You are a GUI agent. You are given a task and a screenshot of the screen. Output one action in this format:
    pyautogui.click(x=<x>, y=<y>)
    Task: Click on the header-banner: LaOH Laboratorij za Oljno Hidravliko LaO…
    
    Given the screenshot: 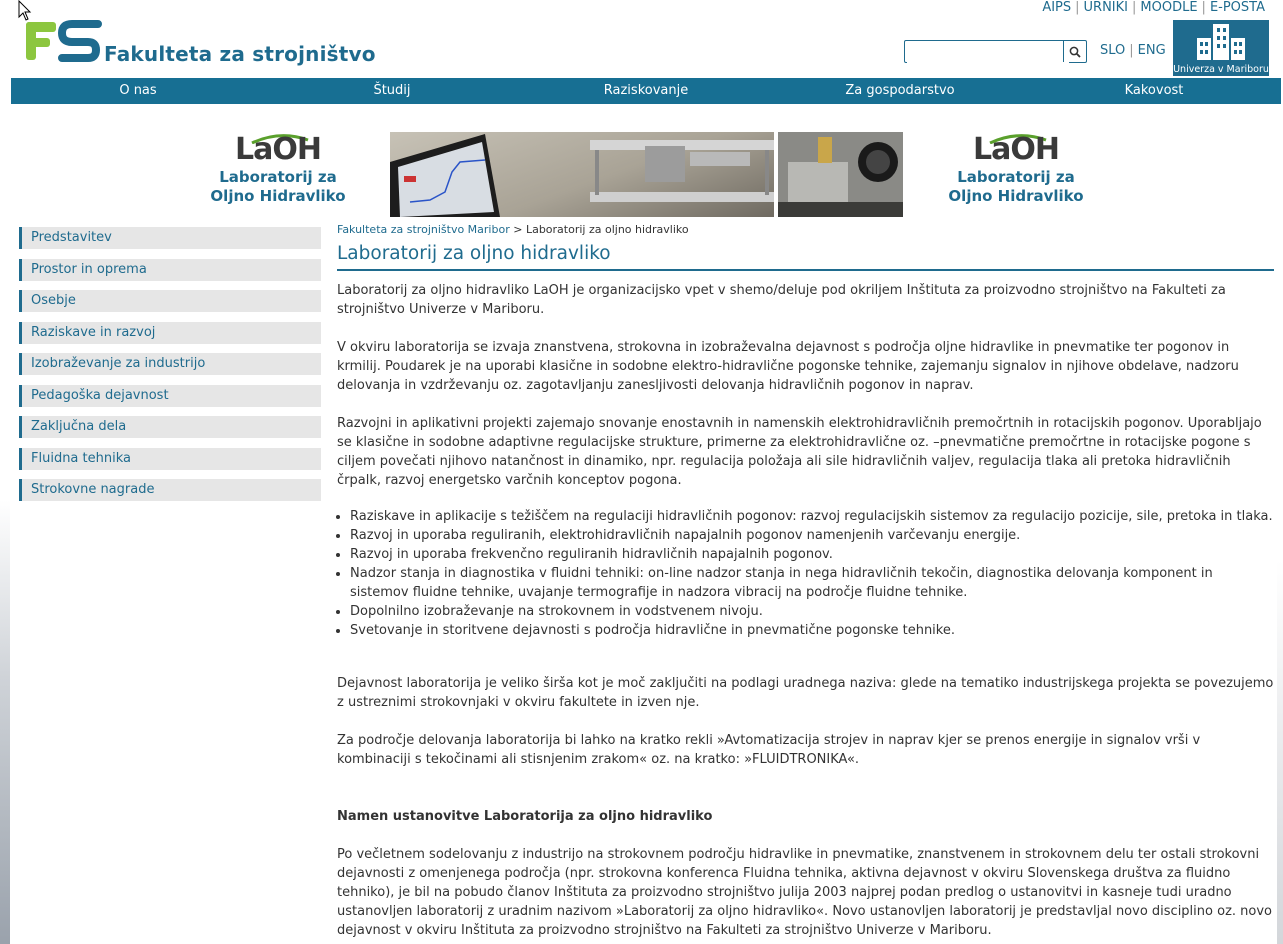 What is the action you would take?
    pyautogui.click(x=641, y=175)
    